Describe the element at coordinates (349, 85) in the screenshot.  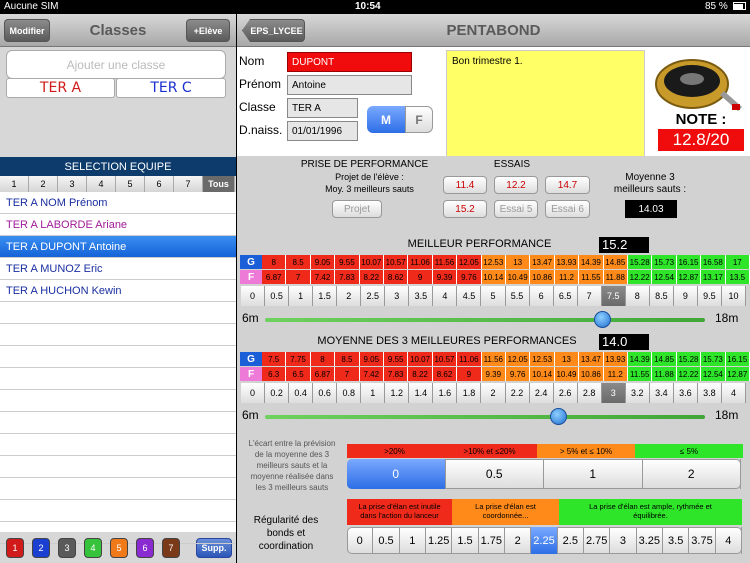
I see `prenom-field: Antoine` at that location.